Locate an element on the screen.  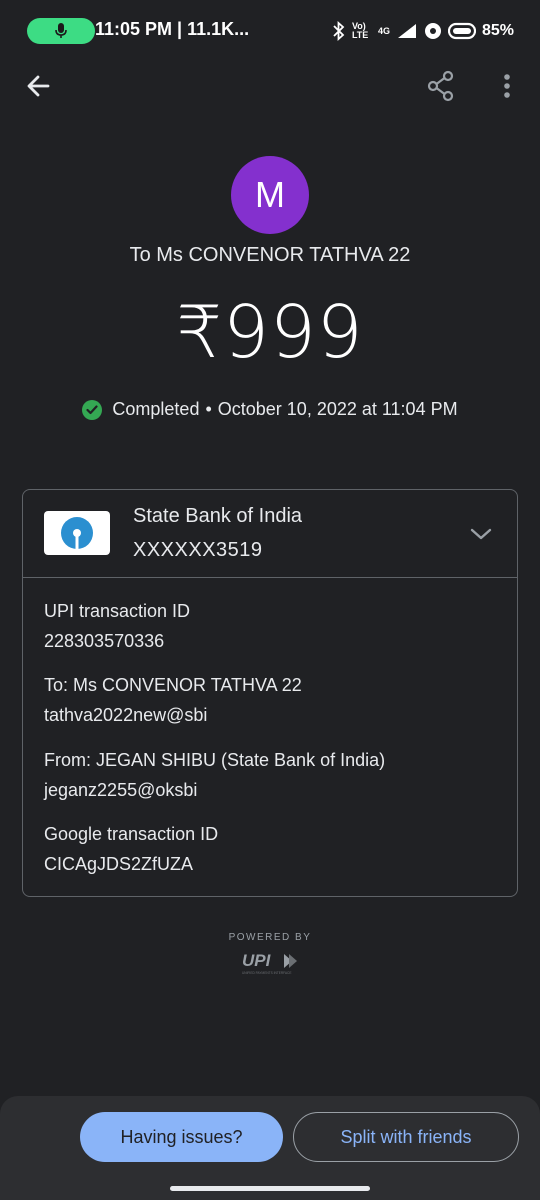
chevron-down-icon is located at coordinates (481, 534).